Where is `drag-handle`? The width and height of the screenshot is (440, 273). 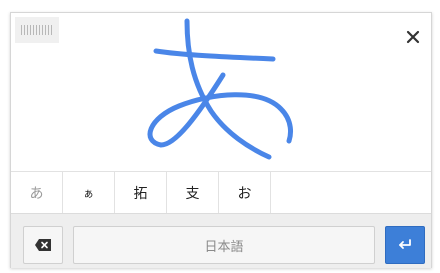 drag-handle is located at coordinates (37, 30).